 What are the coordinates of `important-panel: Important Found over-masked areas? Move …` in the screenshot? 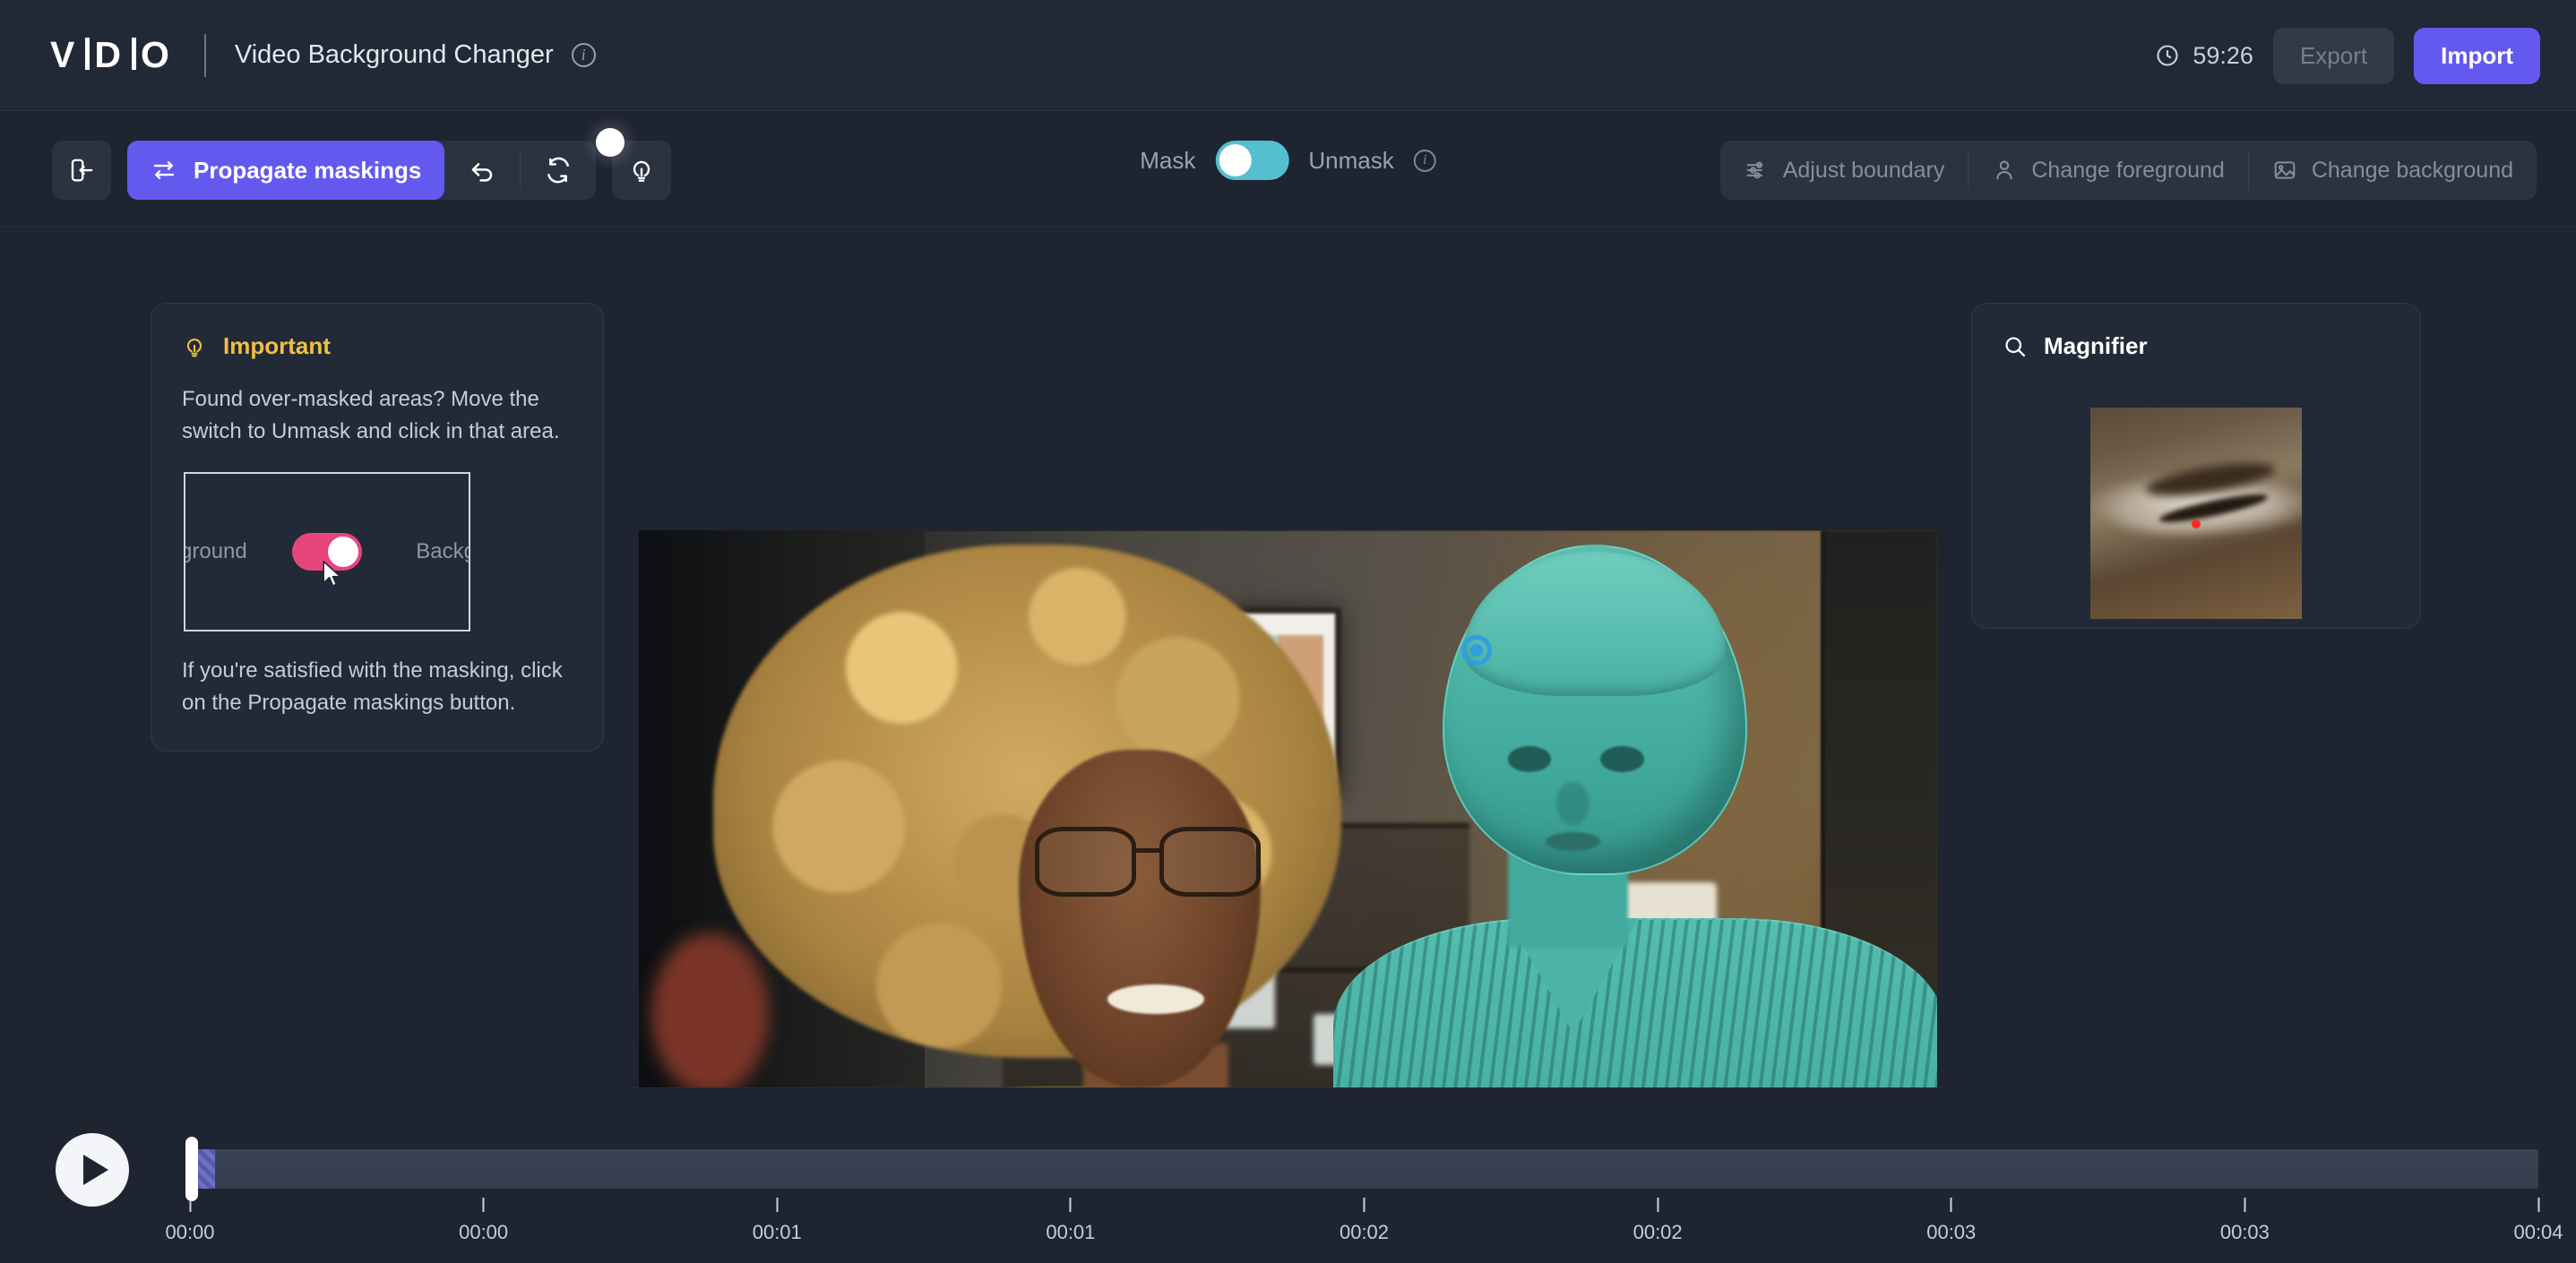 It's located at (377, 527).